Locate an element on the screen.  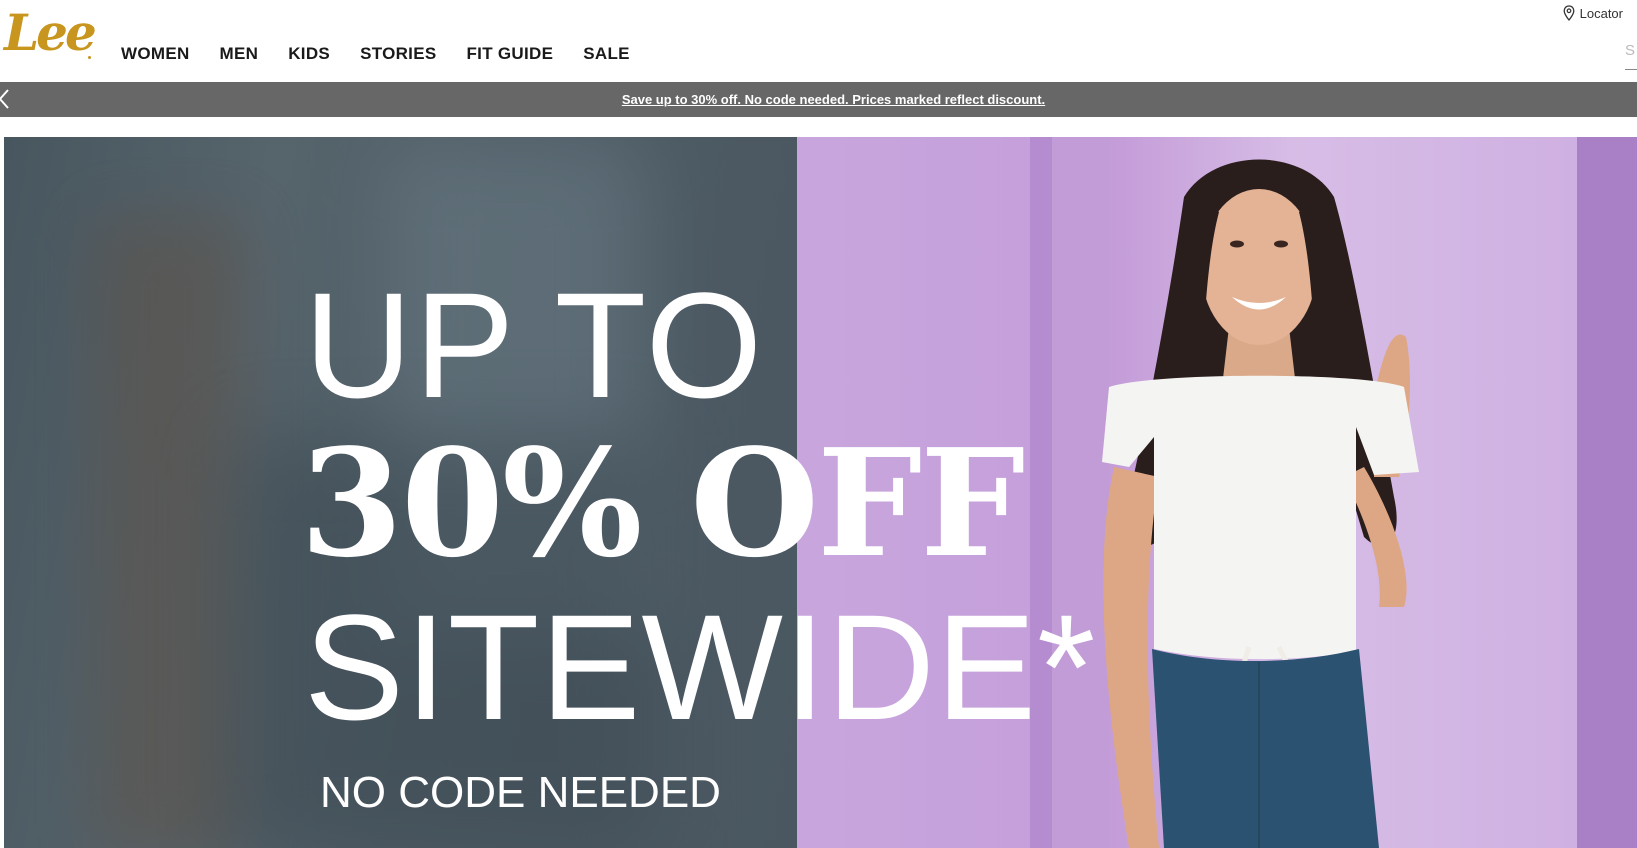
nav-item-stories: STORIES is located at coordinates (398, 54).